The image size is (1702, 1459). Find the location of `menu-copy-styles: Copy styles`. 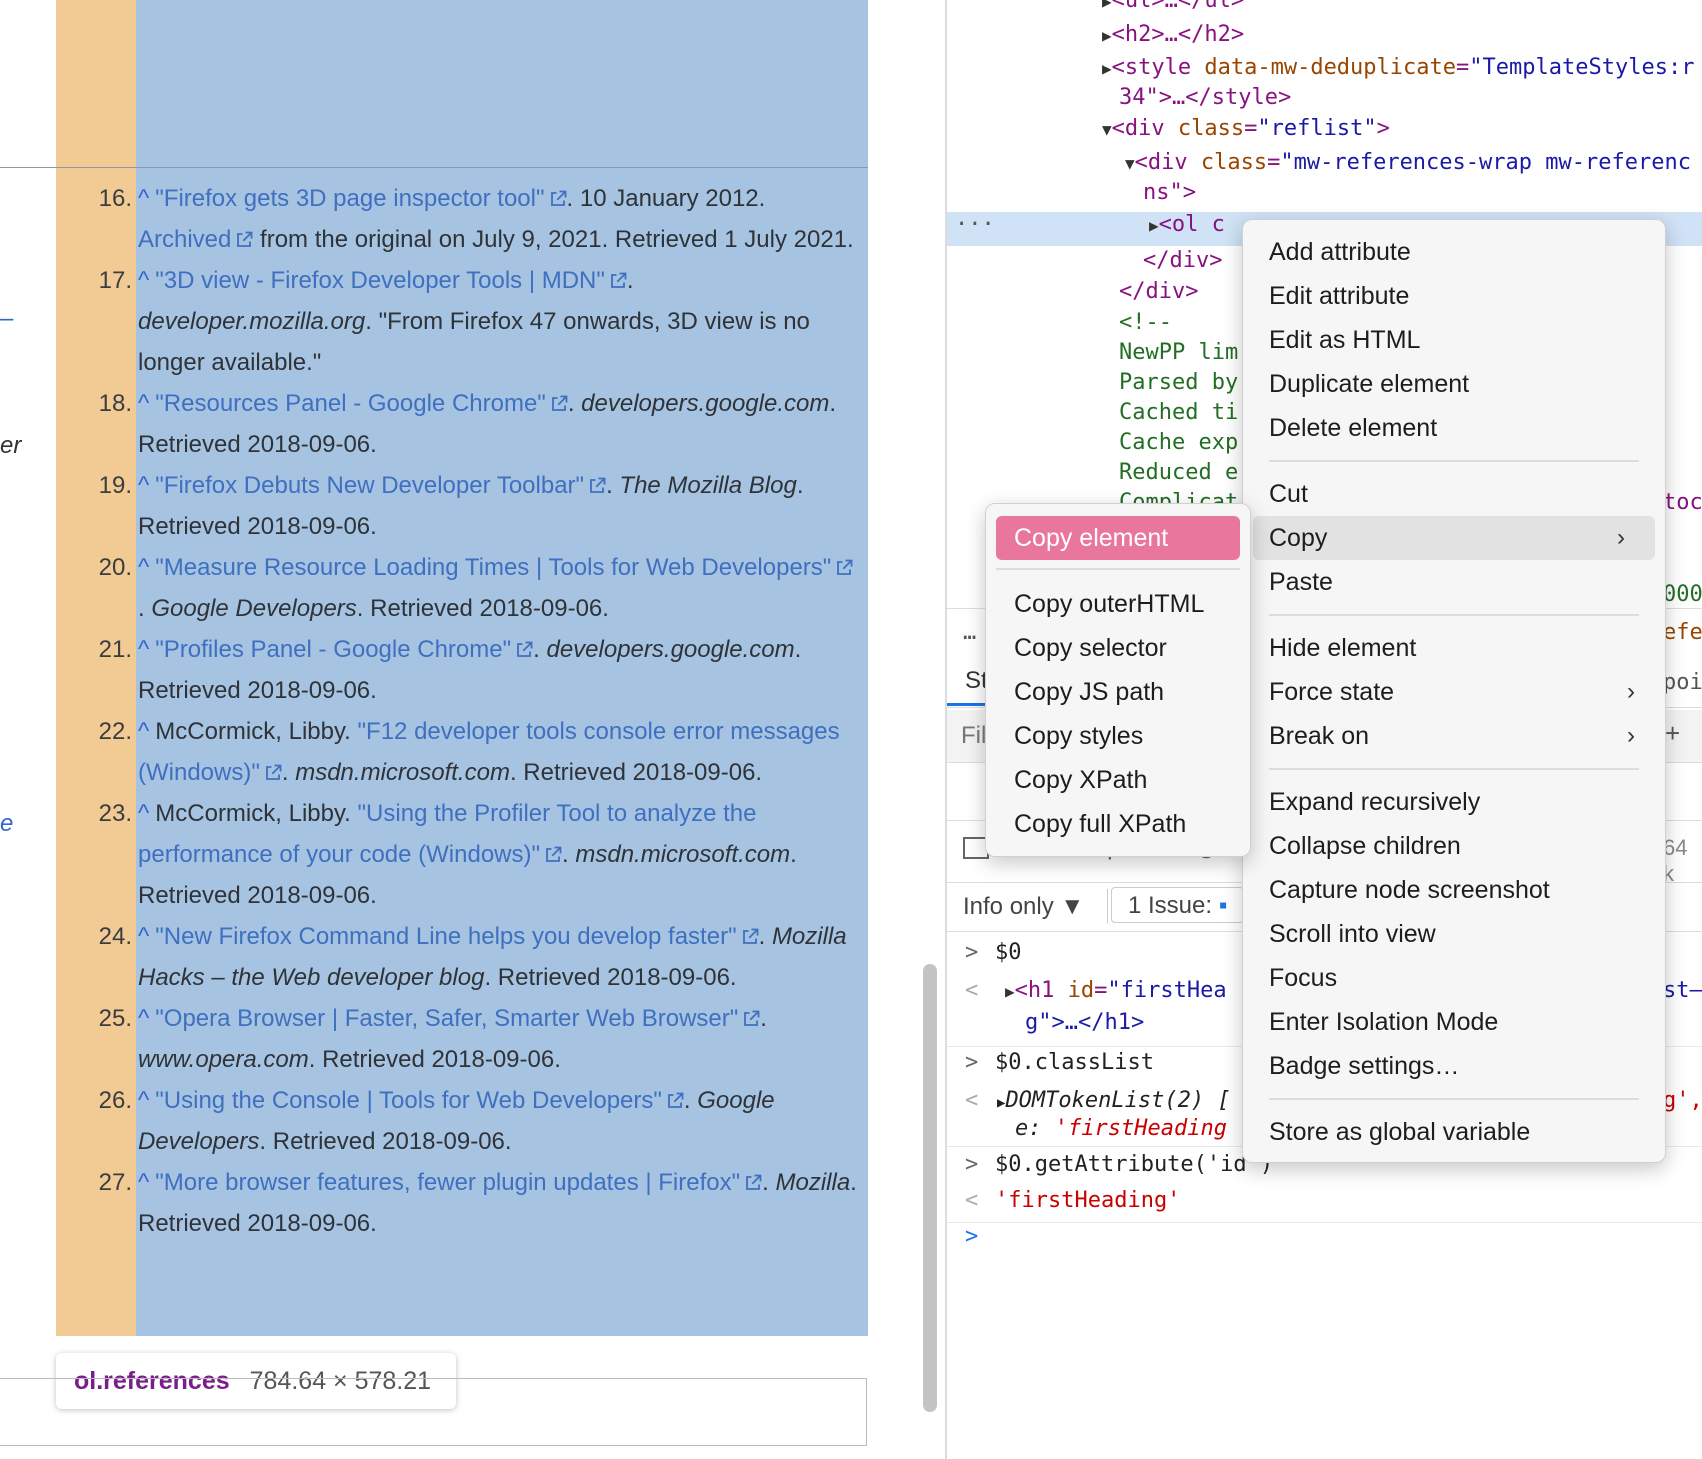

menu-copy-styles: Copy styles is located at coordinates (1118, 736).